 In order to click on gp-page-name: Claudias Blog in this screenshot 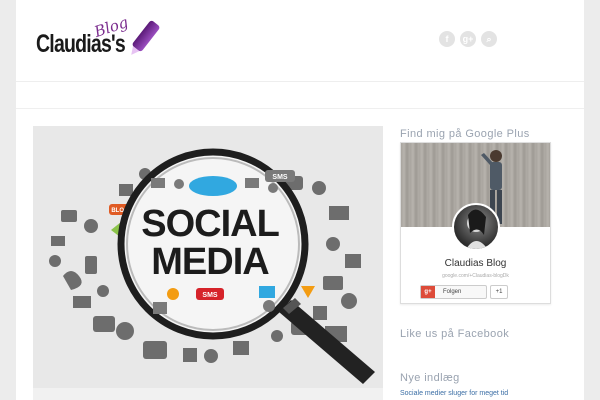, I will do `click(475, 263)`.